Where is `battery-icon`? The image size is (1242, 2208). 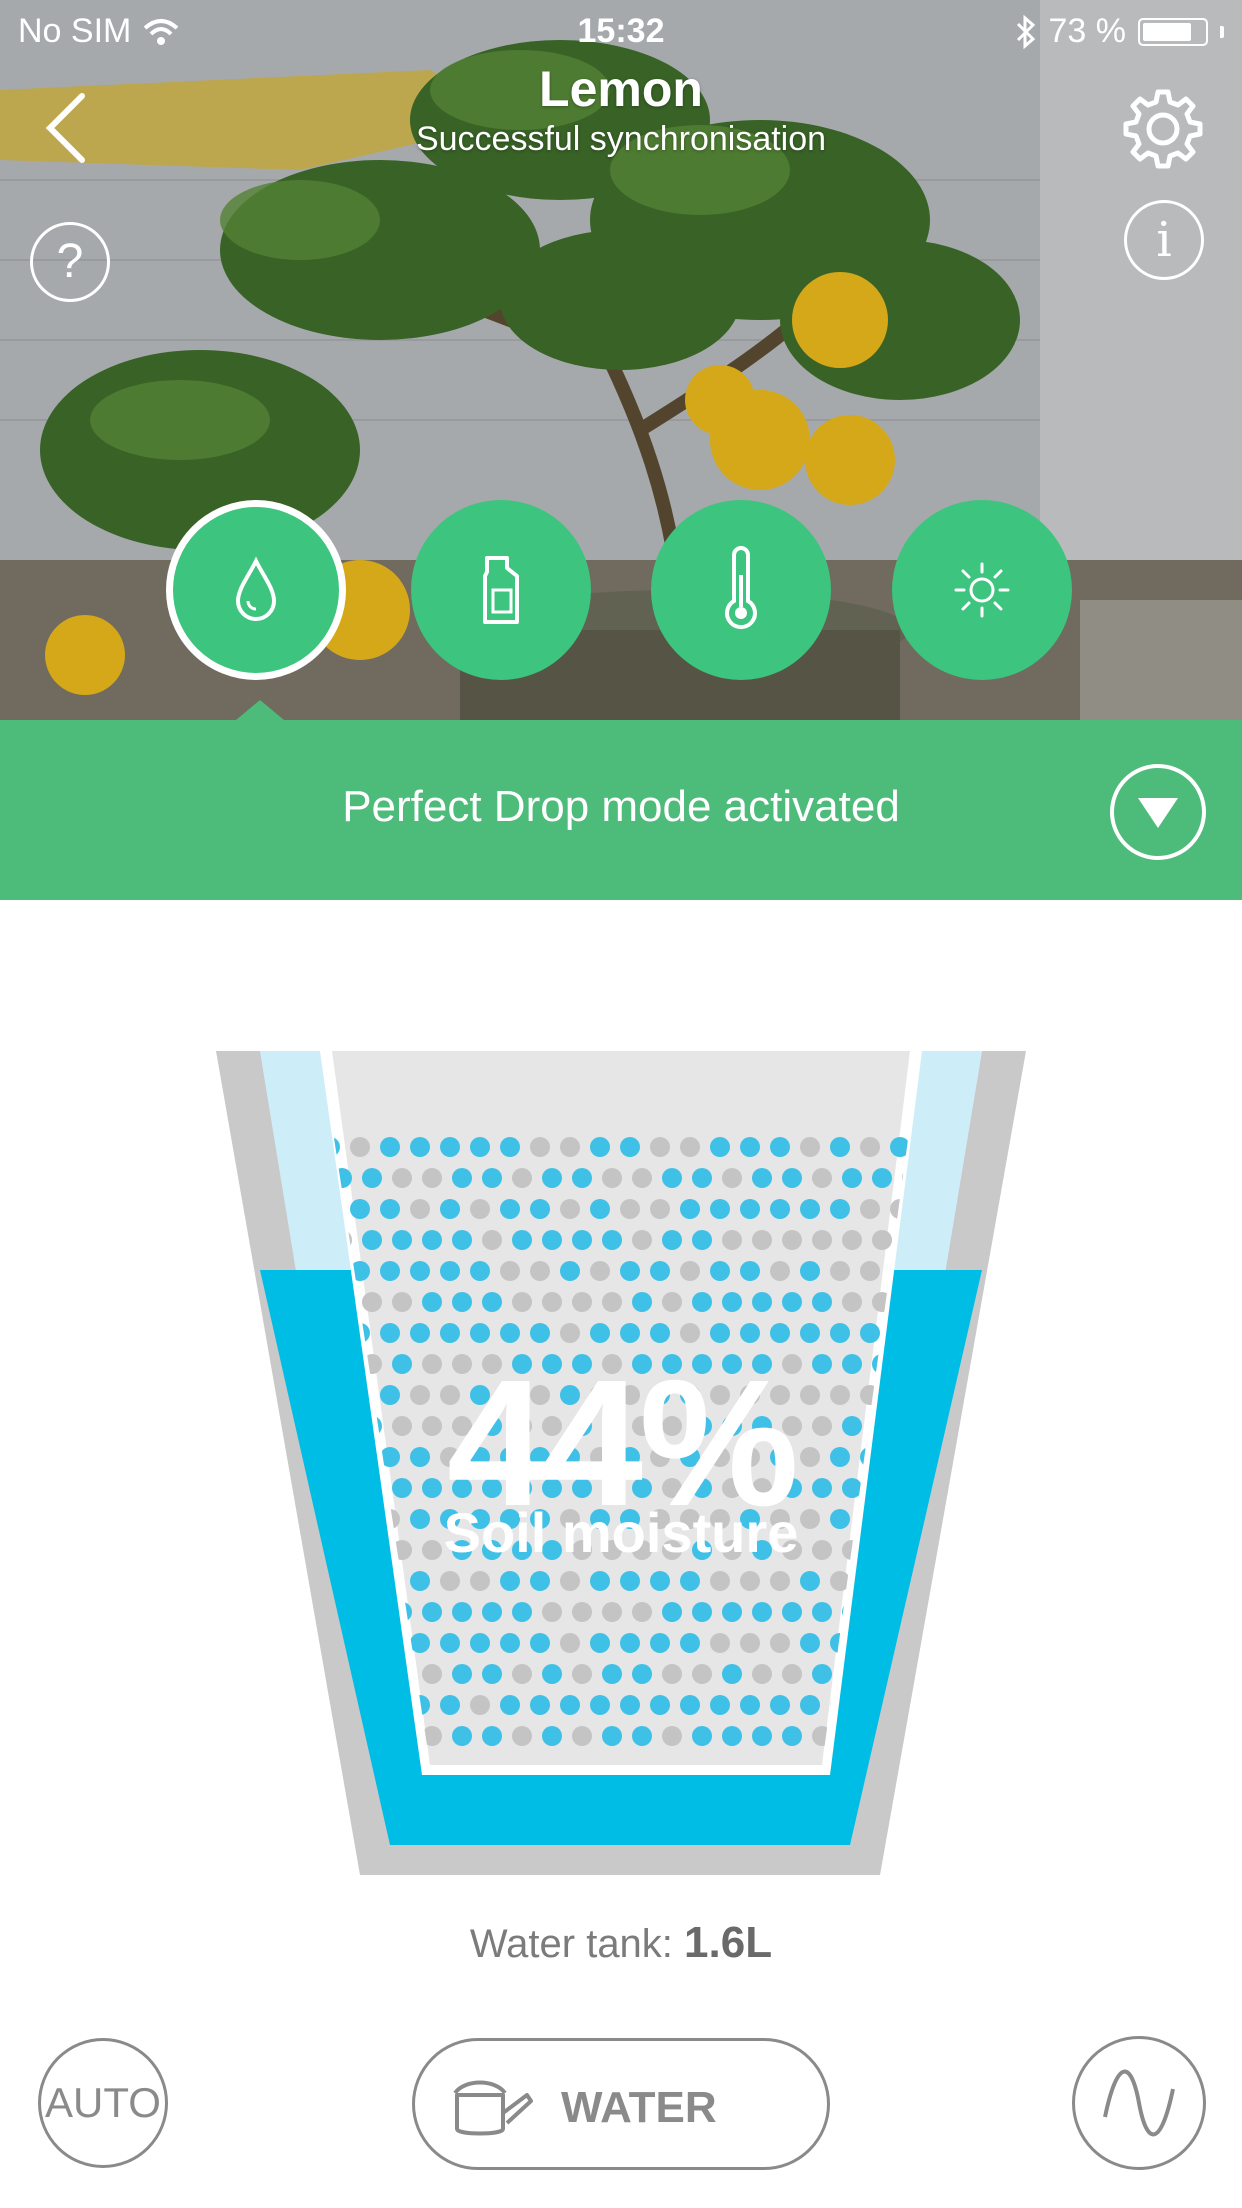
battery-icon is located at coordinates (1173, 31).